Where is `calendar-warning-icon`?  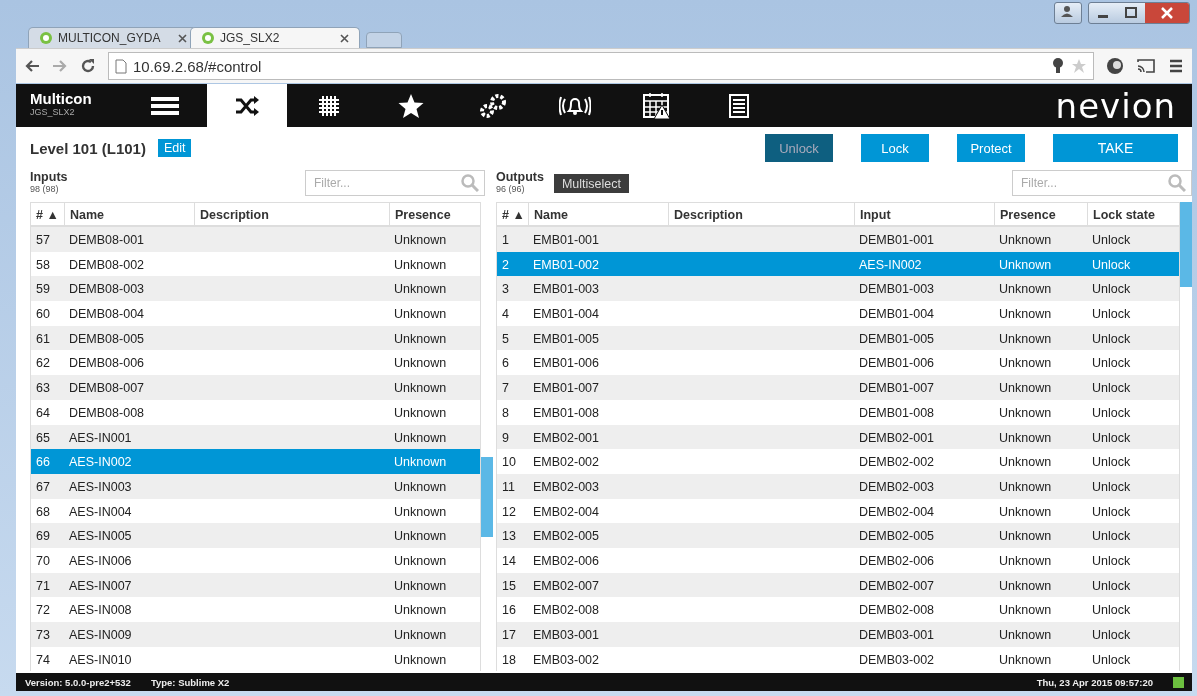 calendar-warning-icon is located at coordinates (657, 105).